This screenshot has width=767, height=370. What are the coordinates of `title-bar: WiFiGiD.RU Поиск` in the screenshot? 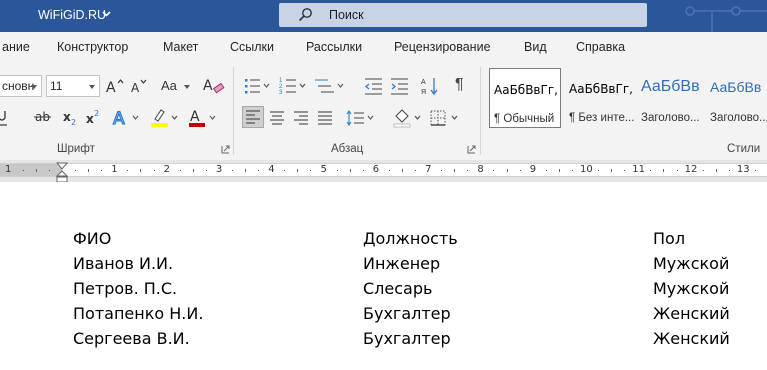 It's located at (383, 16).